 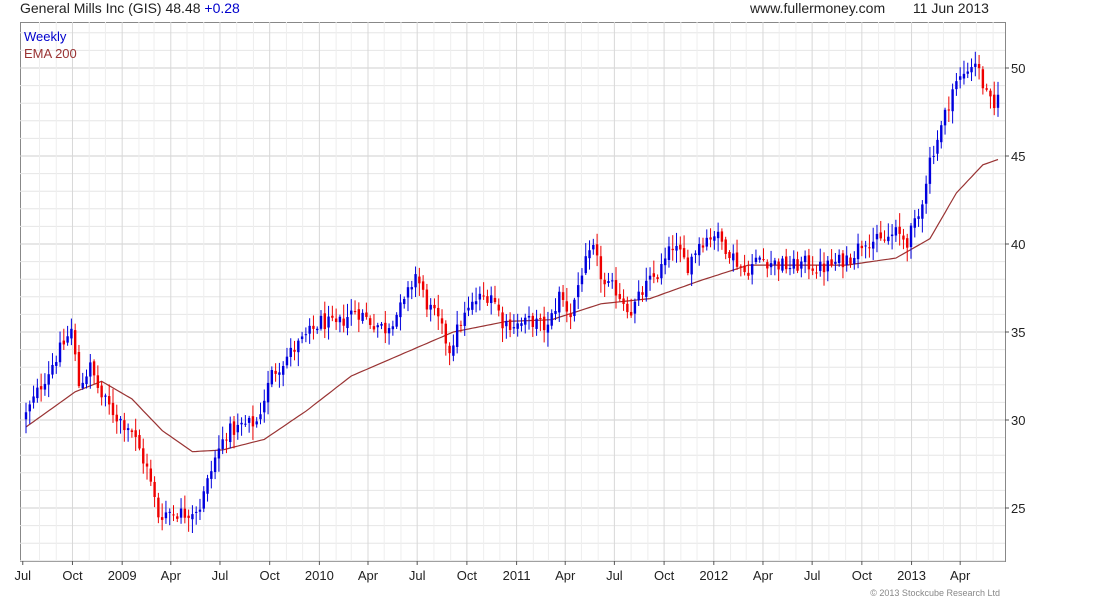 I want to click on x-tick-label: 2009, so click(x=122, y=575).